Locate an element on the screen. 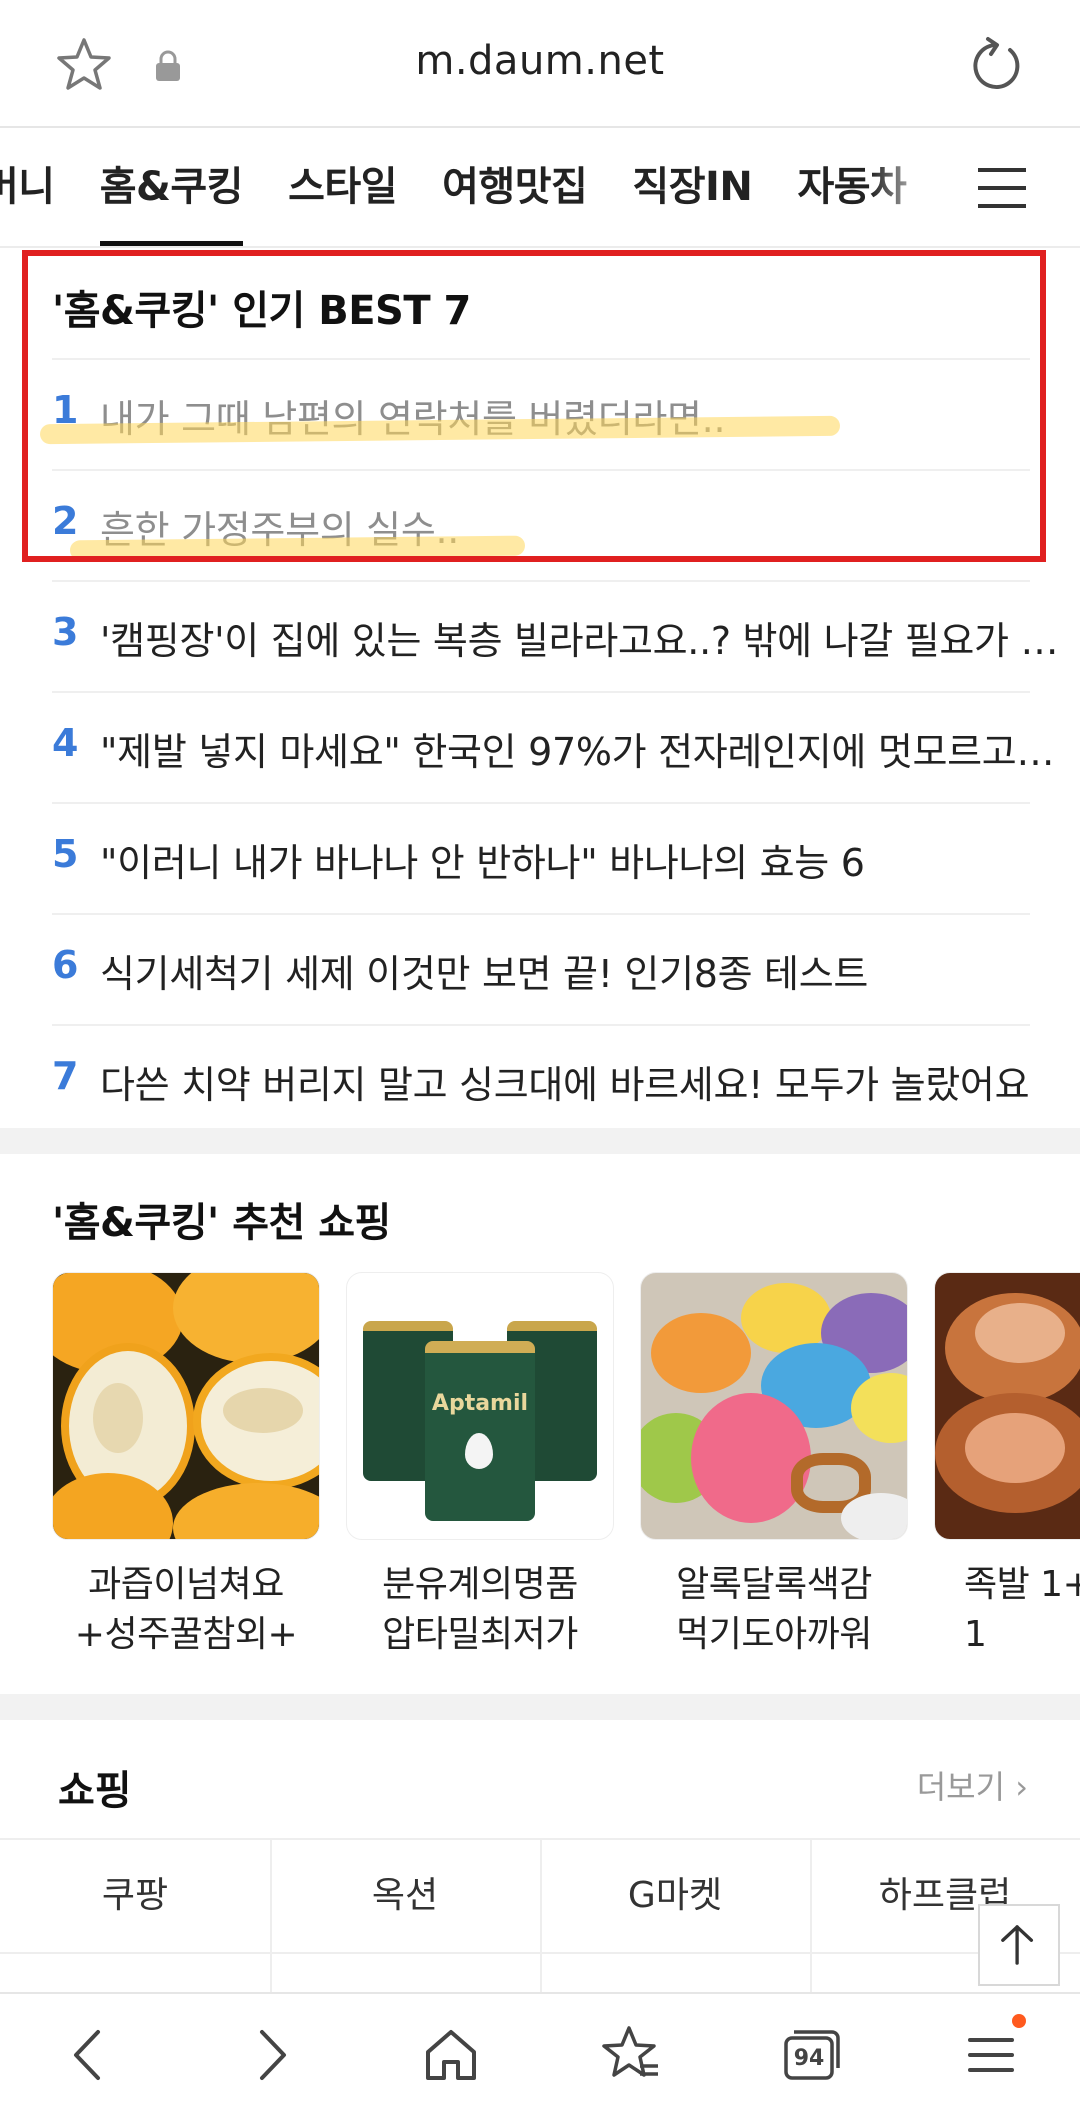 The image size is (1080, 2118). shop-link-auction: 옥션 is located at coordinates (406, 1896).